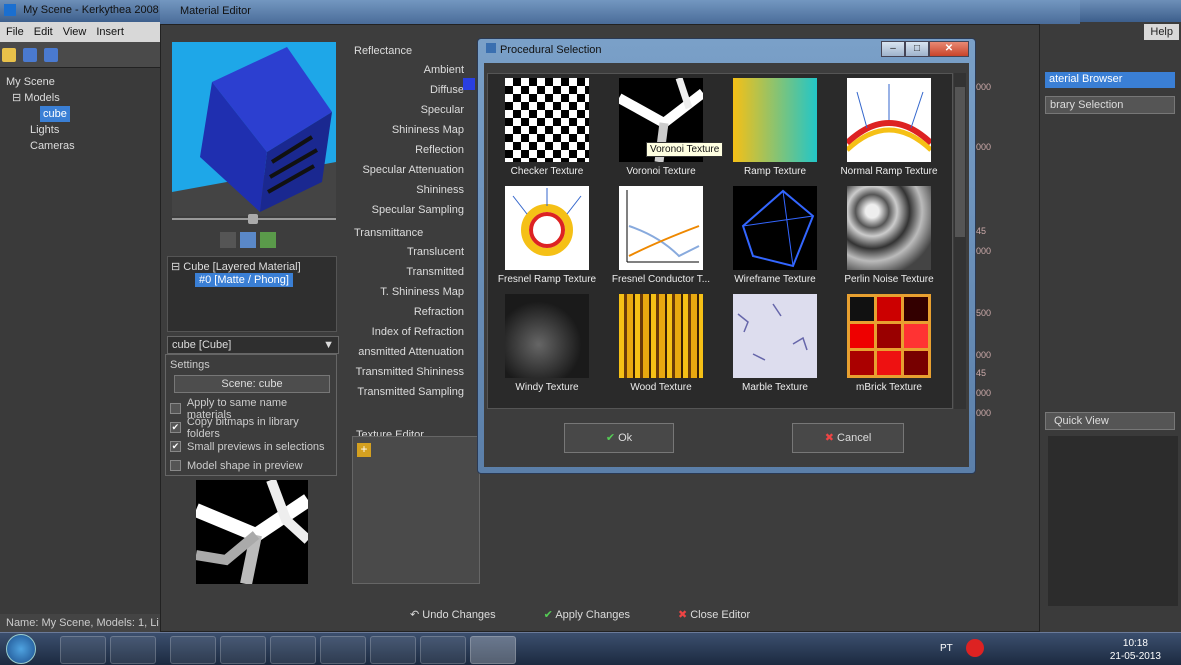 This screenshot has height=665, width=1181. I want to click on taskbar-hp-icon, so click(293, 650).